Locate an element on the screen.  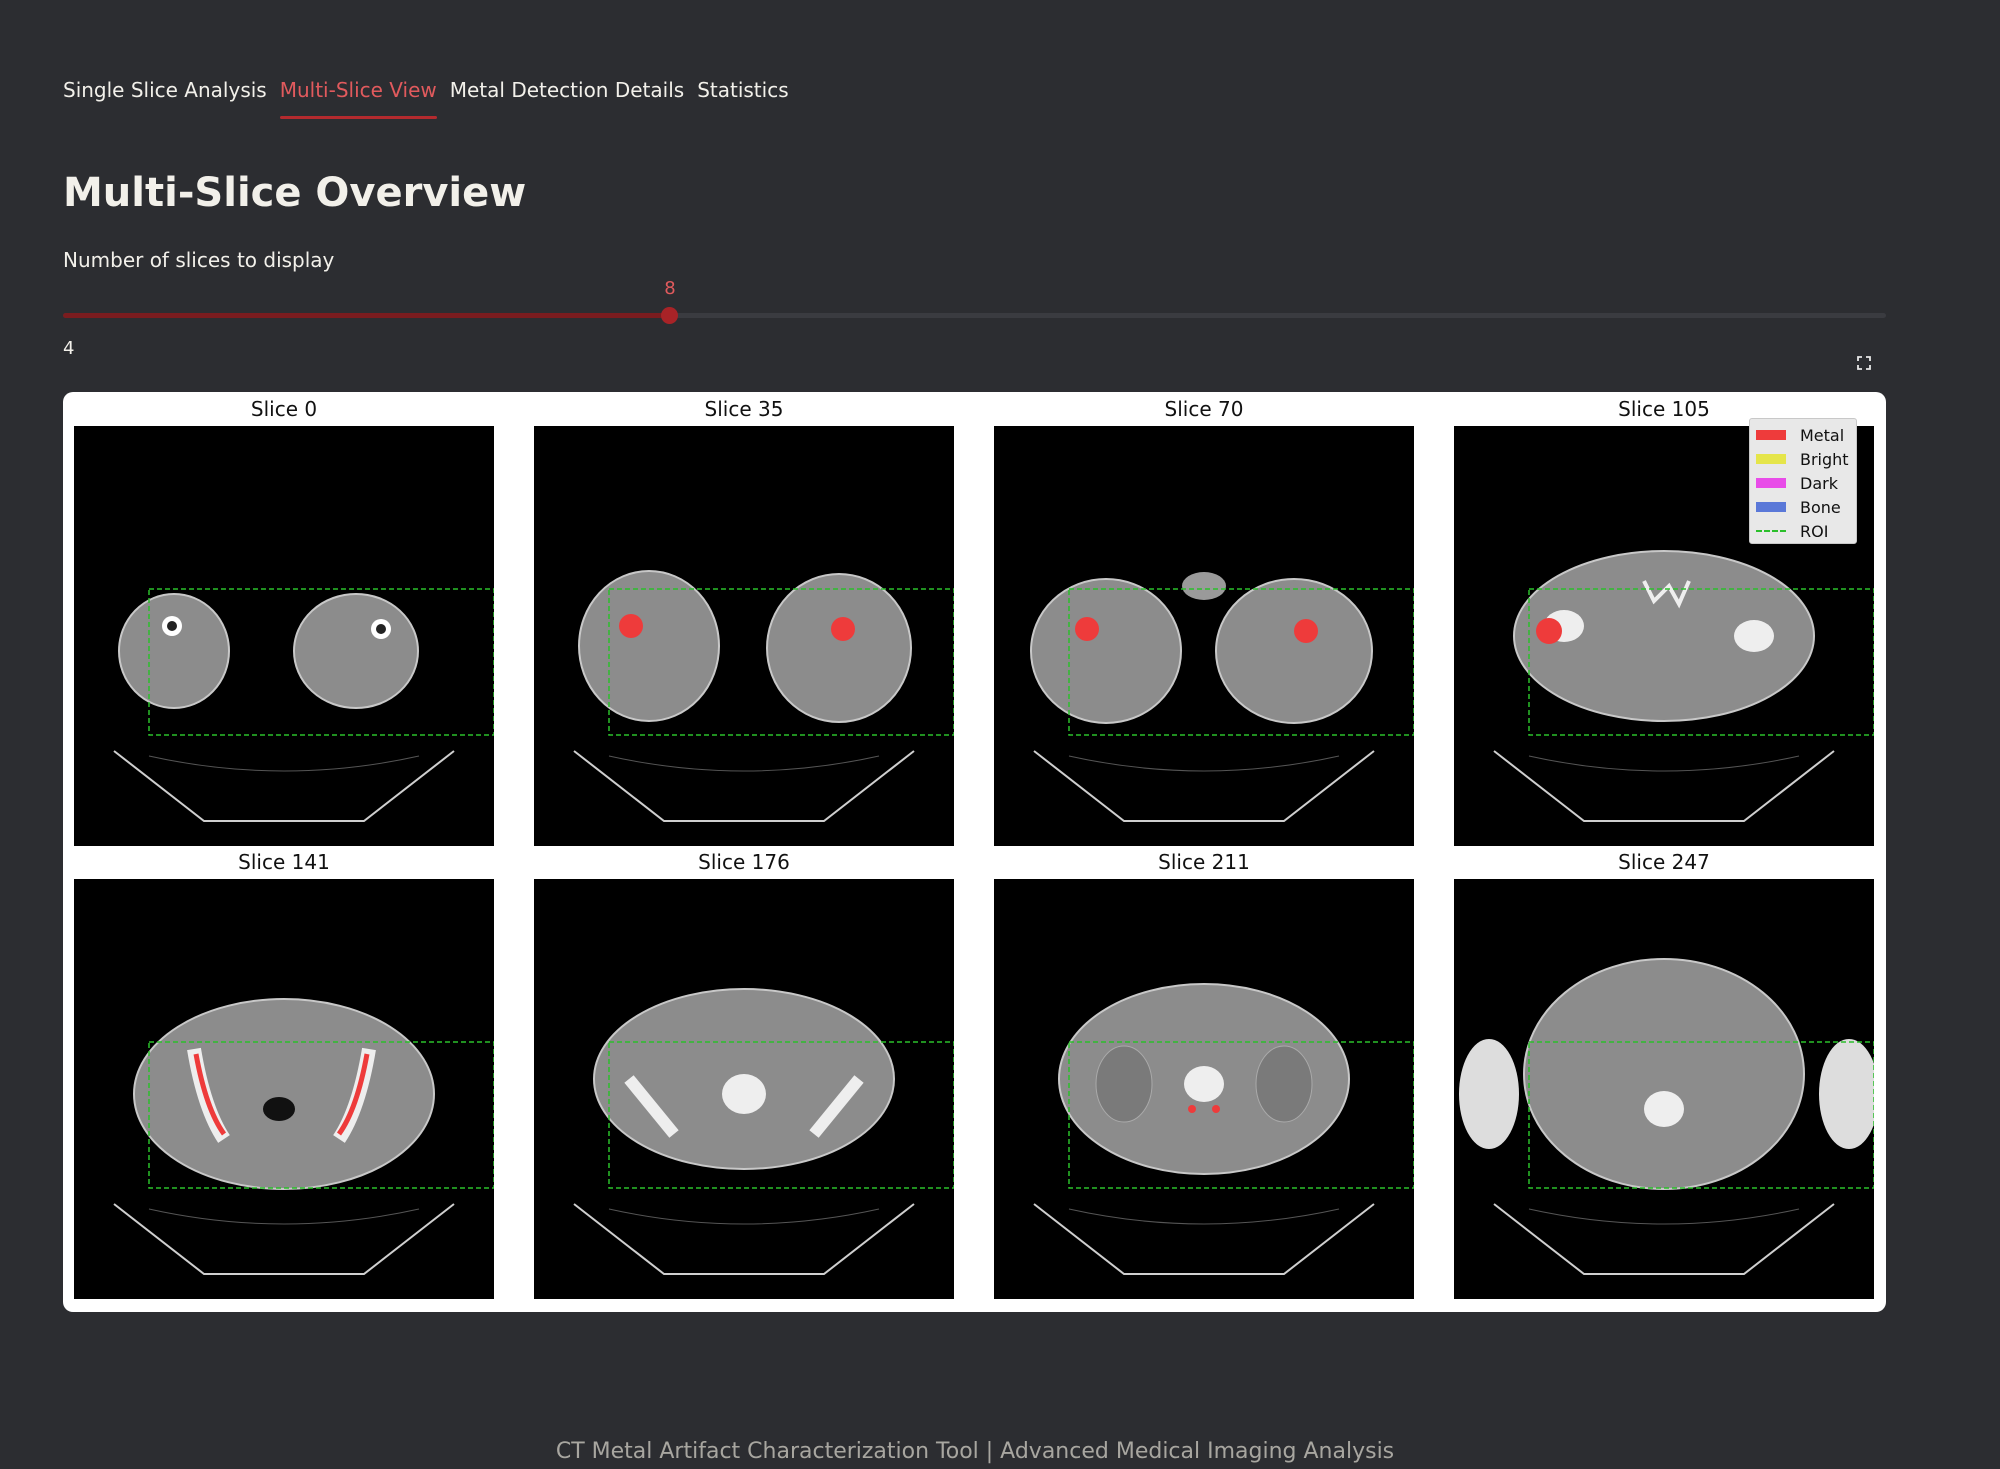
slice-panel: Slice 35 is located at coordinates (744, 619).